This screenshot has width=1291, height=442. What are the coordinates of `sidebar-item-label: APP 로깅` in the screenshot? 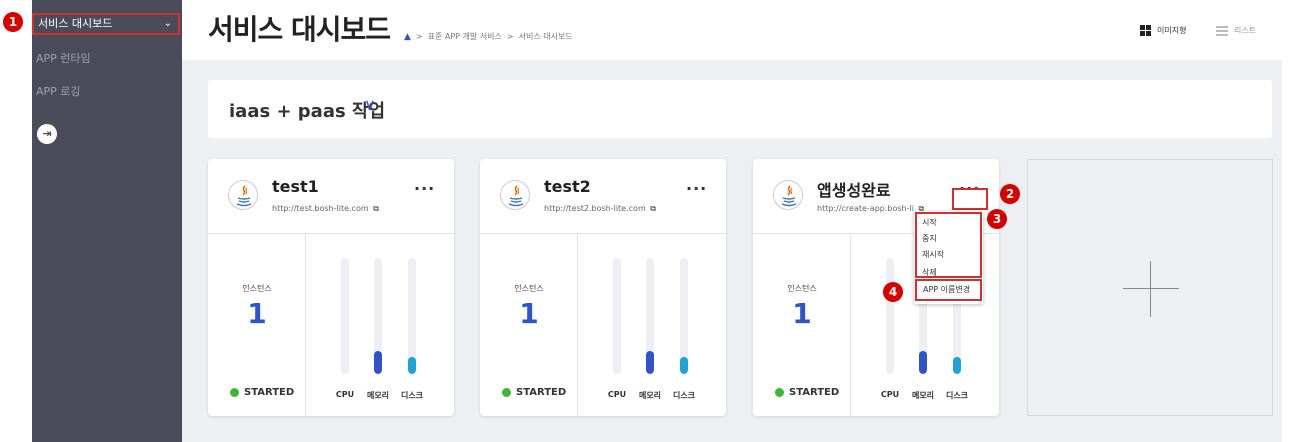 It's located at (58, 91).